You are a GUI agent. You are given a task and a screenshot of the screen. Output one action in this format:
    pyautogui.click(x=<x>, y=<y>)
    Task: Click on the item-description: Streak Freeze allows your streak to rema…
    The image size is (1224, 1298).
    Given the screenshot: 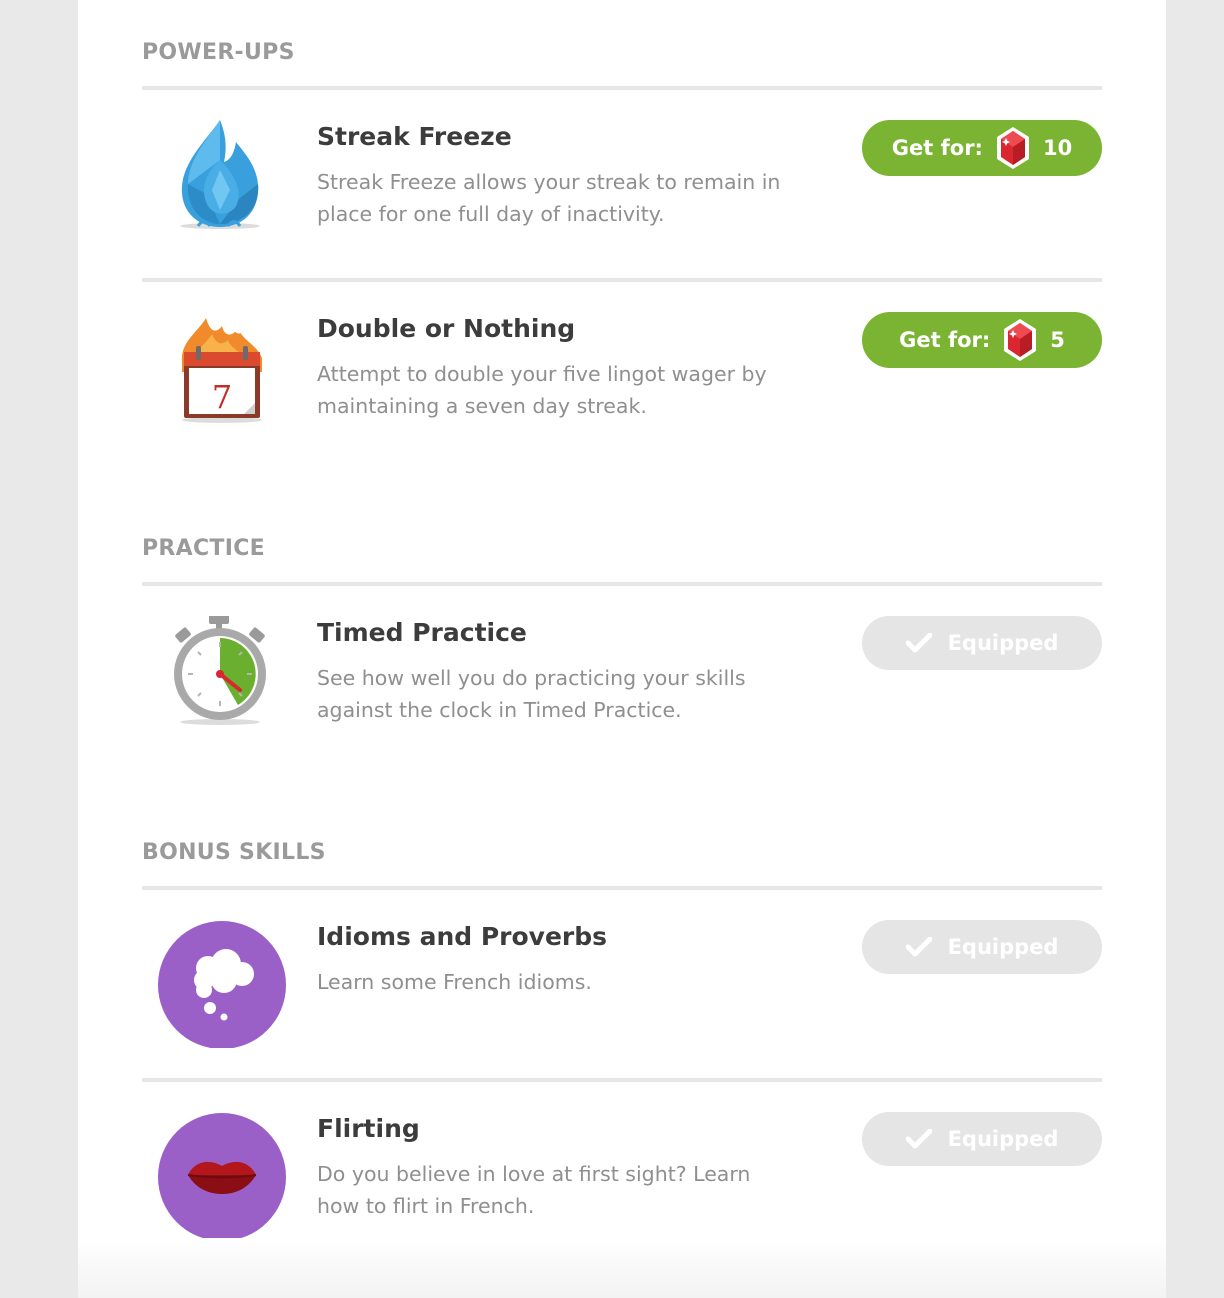 What is the action you would take?
    pyautogui.click(x=549, y=198)
    